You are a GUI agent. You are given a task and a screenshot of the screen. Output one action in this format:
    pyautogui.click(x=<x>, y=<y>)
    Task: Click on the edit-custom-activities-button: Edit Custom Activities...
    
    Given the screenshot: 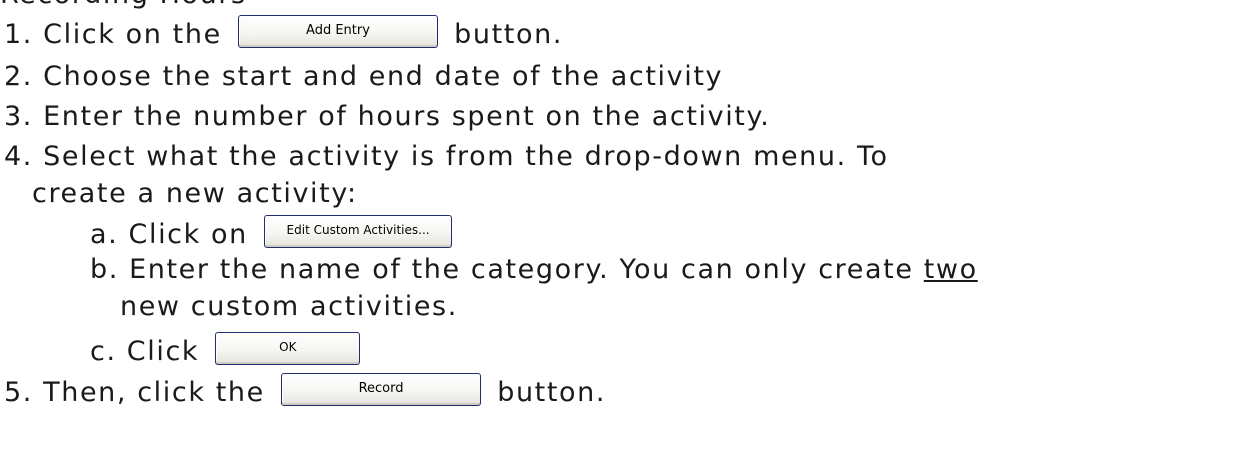 What is the action you would take?
    pyautogui.click(x=358, y=231)
    